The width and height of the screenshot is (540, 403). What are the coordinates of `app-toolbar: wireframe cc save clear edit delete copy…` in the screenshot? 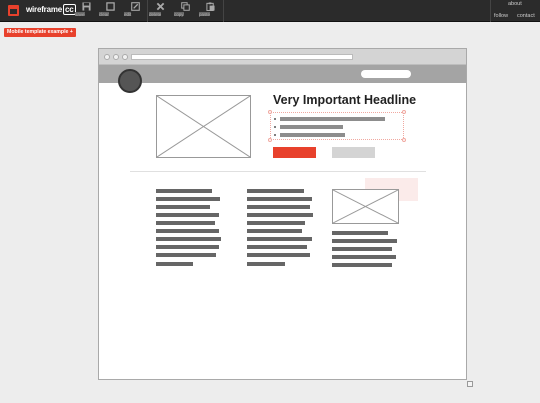 It's located at (270, 11).